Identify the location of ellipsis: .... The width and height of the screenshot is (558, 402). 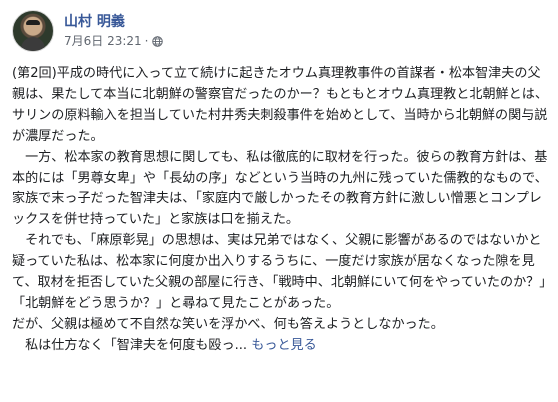
(241, 345).